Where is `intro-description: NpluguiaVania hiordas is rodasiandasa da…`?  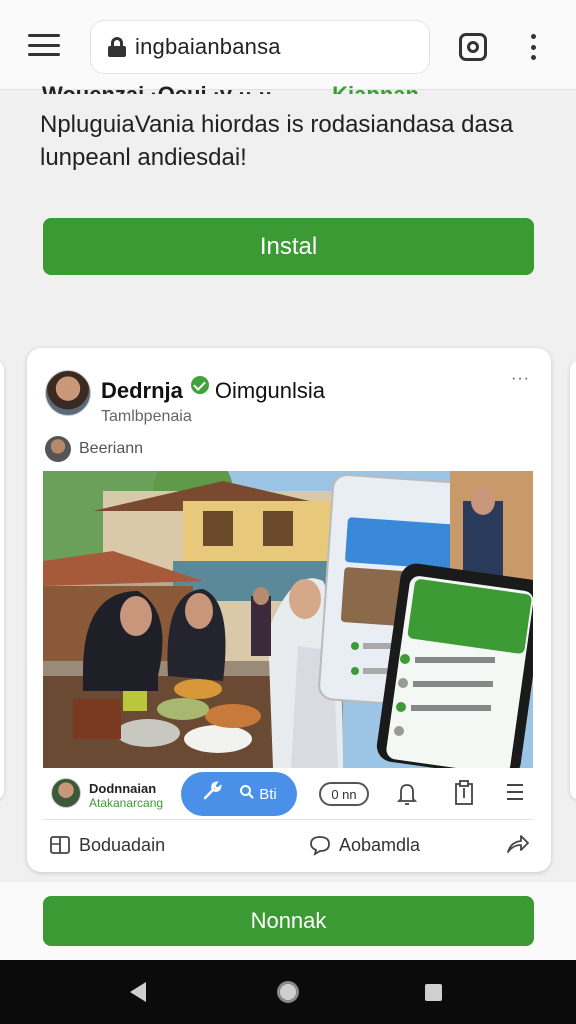 intro-description: NpluguiaVania hiordas is rodasiandasa da… is located at coordinates (277, 141).